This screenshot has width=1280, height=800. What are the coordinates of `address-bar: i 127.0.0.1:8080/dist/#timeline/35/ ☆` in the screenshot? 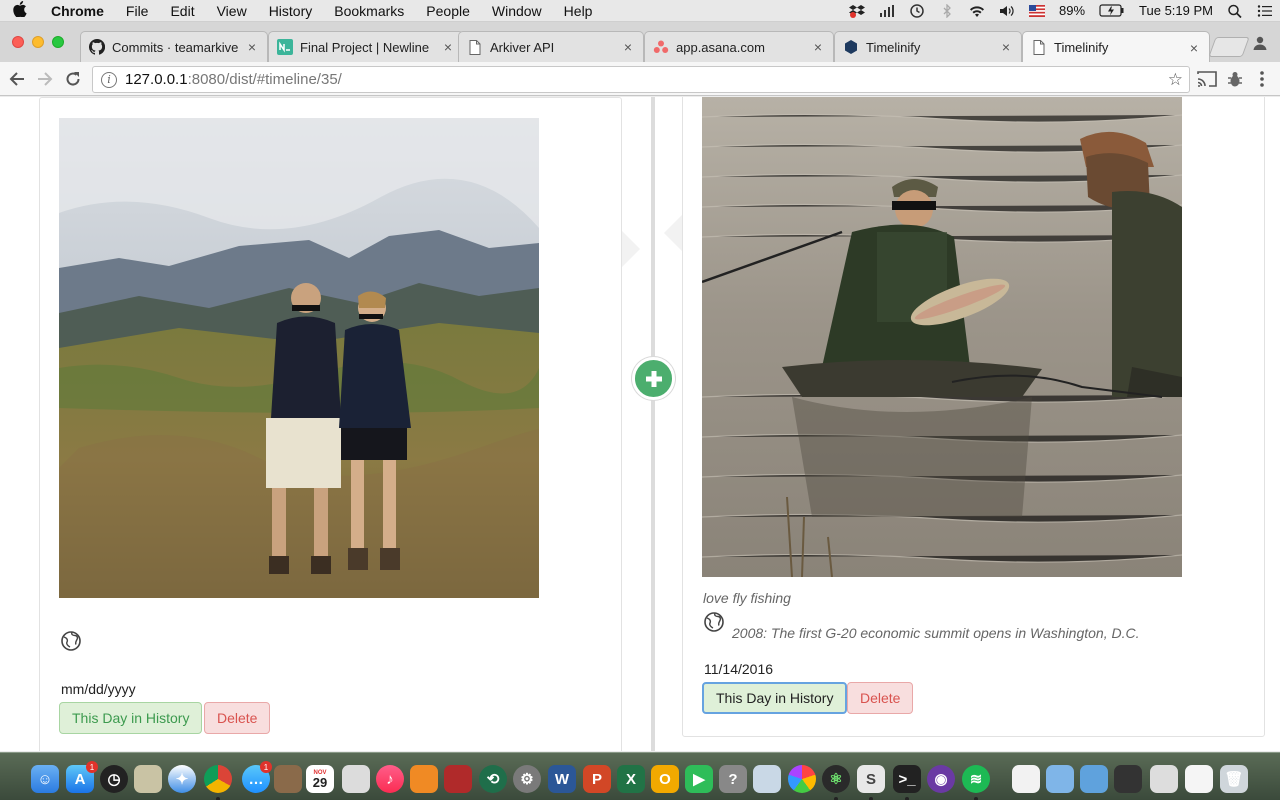 It's located at (641, 79).